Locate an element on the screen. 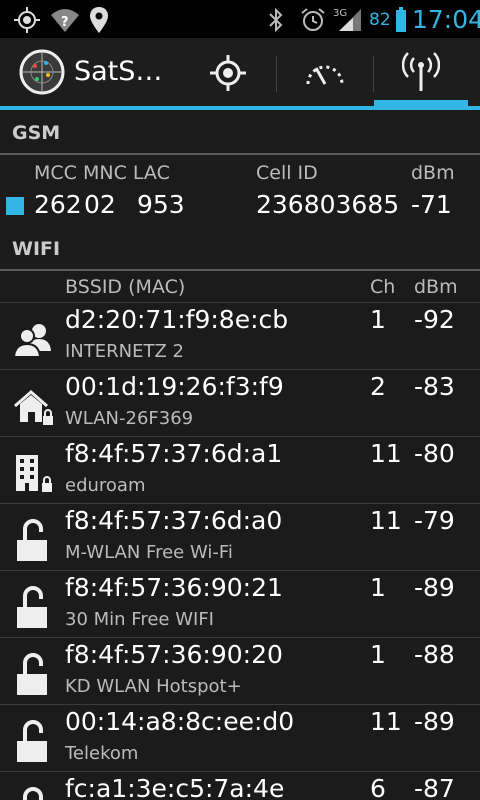 The image size is (480, 800). svg-text: 3G is located at coordinates (340, 13).